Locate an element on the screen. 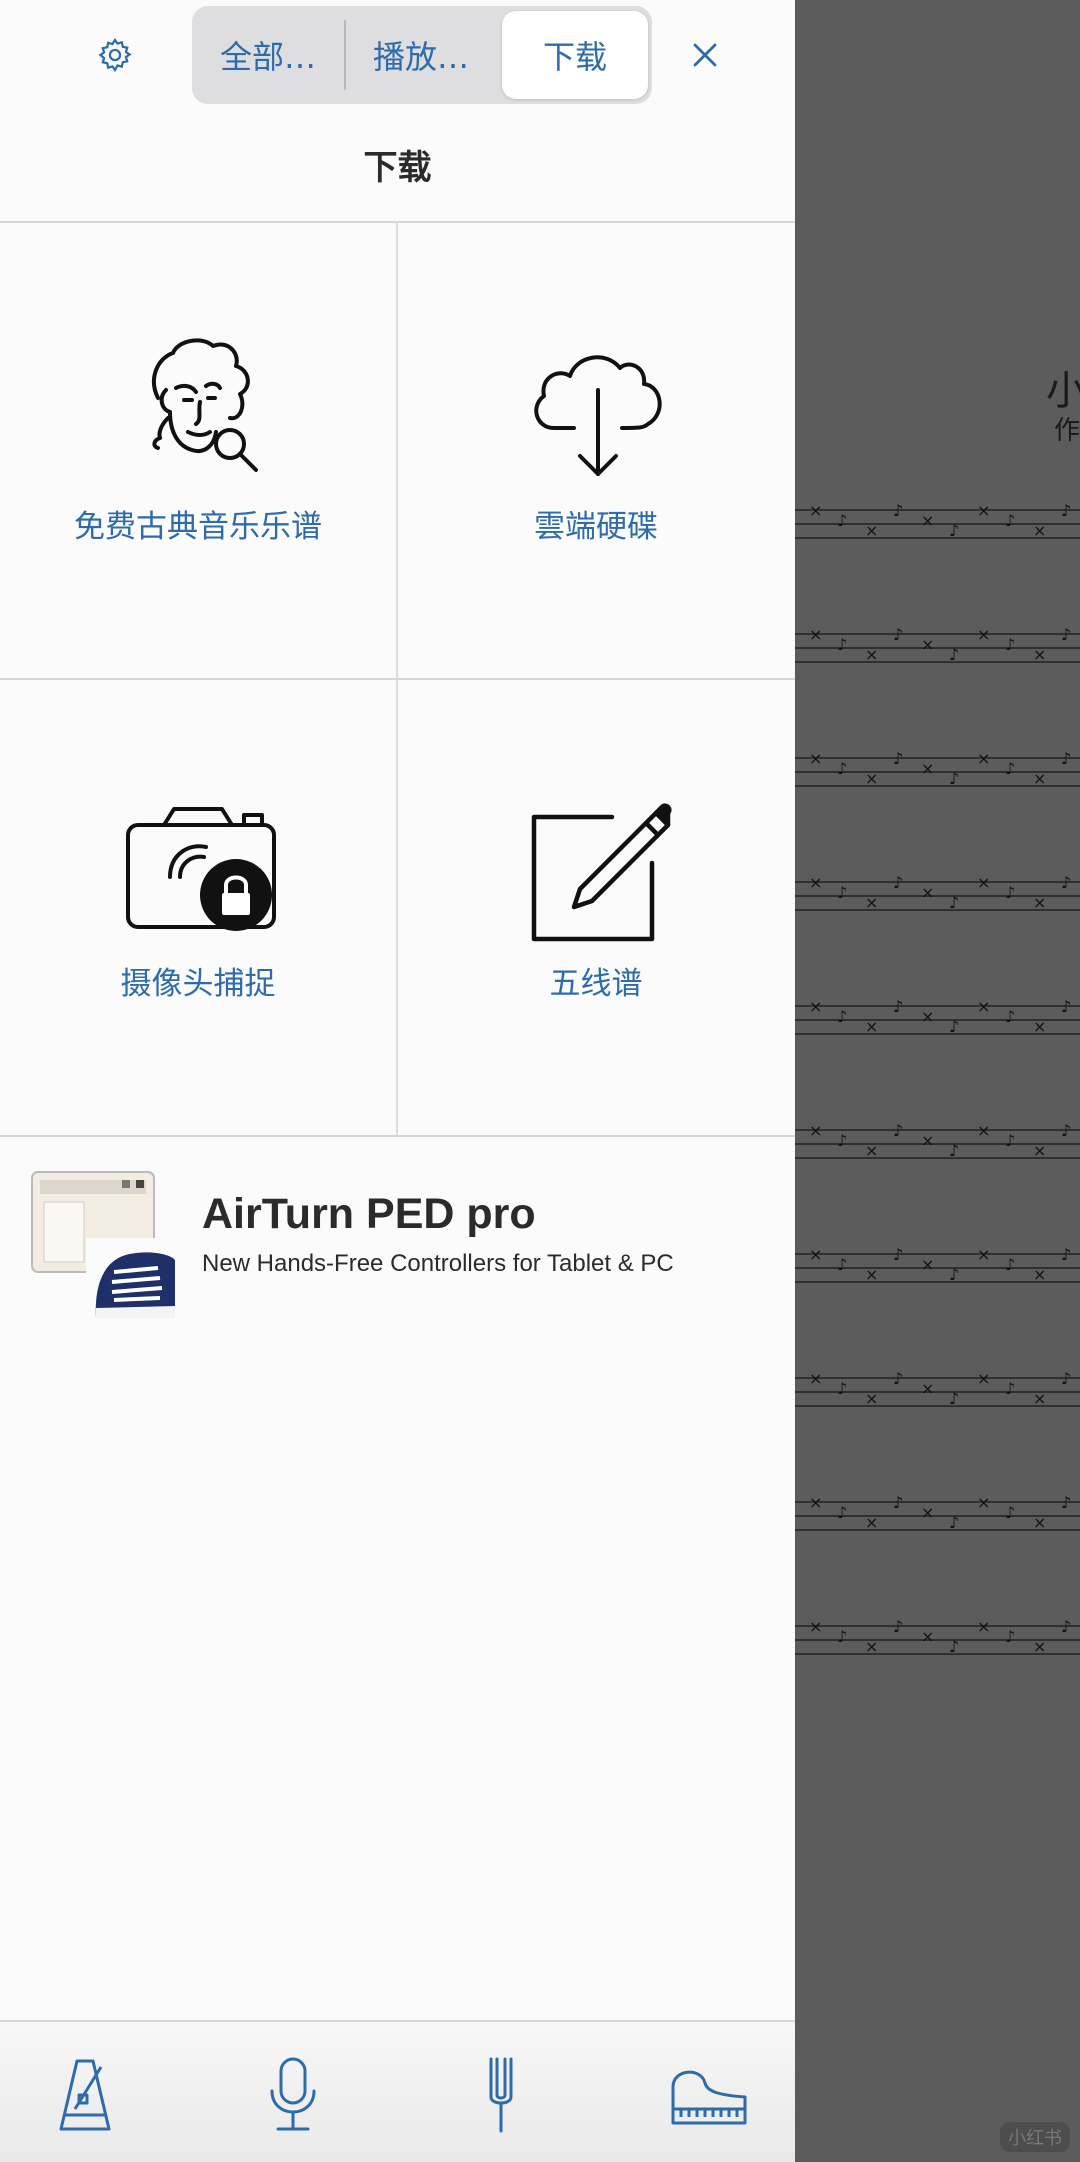 The image size is (1080, 2162). microphone-button is located at coordinates (293, 2095).